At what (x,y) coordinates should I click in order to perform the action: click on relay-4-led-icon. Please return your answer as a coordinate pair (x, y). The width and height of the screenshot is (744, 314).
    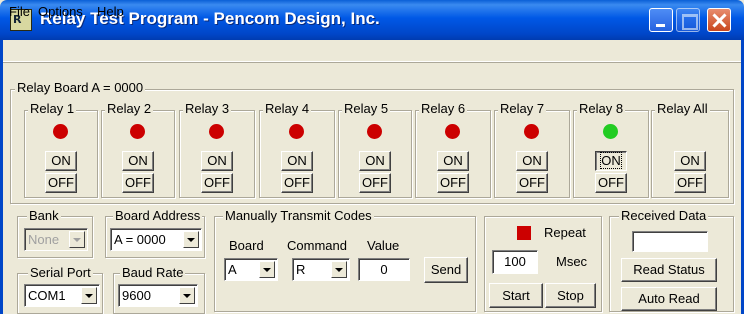
    Looking at the image, I should click on (296, 131).